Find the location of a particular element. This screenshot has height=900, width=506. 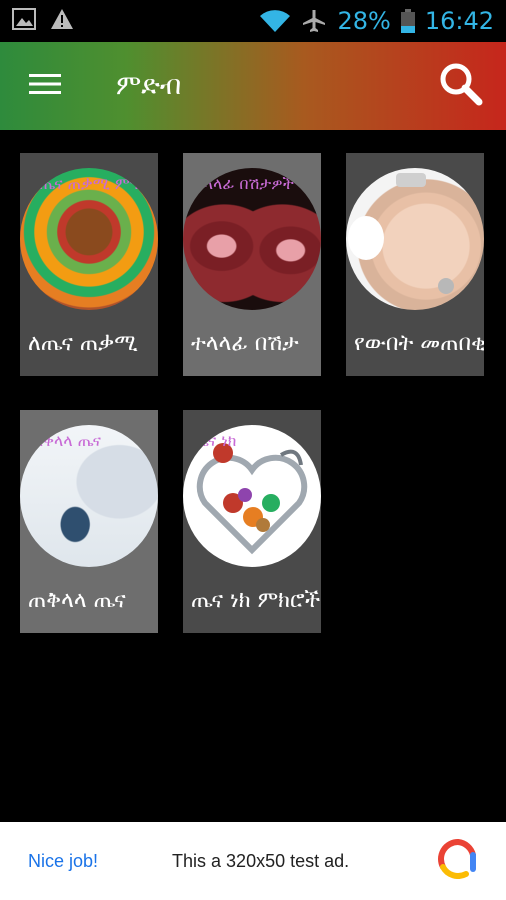

category-card-infectious-disease: ተላላፊ በሽታዎች ተላላፊ በሽታ is located at coordinates (252, 264).